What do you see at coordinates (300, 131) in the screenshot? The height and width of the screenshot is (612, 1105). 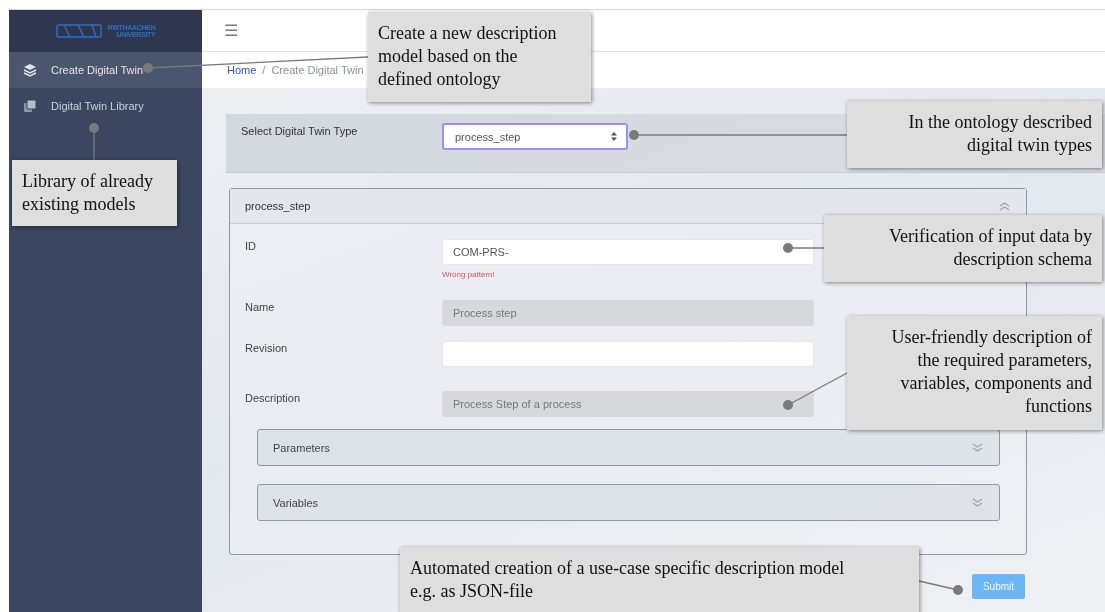 I see `field-label: Select Digital Twin Type` at bounding box center [300, 131].